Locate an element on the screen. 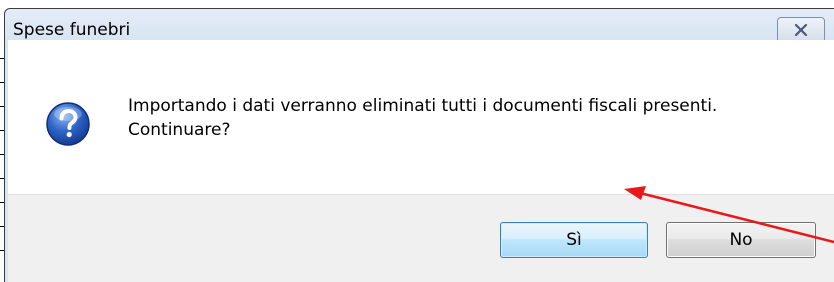  no-button: No is located at coordinates (741, 240).